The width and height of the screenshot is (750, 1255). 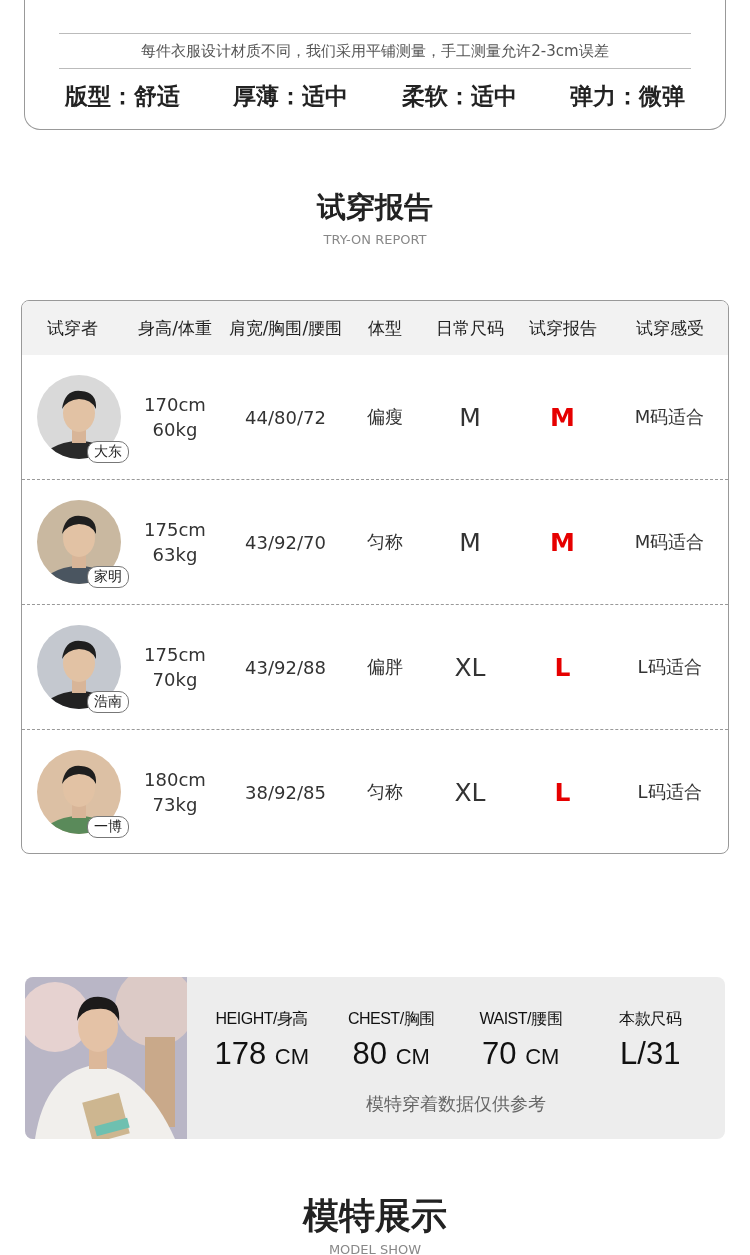 What do you see at coordinates (291, 96) in the screenshot?
I see `fabric-attribute: 厚薄：适中` at bounding box center [291, 96].